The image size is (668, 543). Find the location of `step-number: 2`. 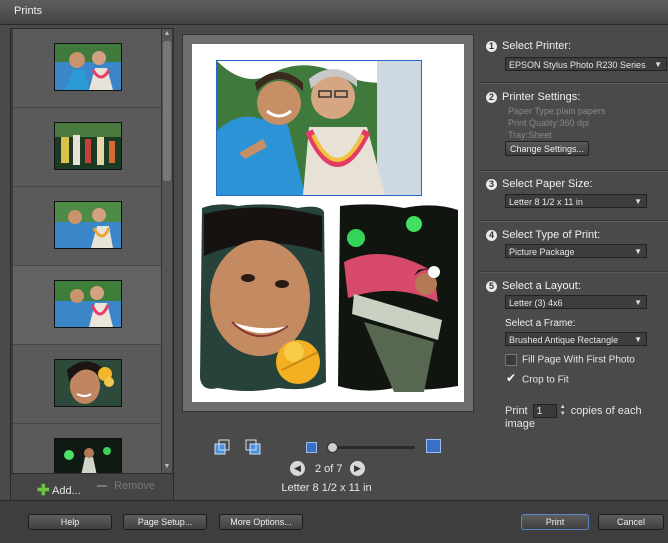

step-number: 2 is located at coordinates (491, 97).